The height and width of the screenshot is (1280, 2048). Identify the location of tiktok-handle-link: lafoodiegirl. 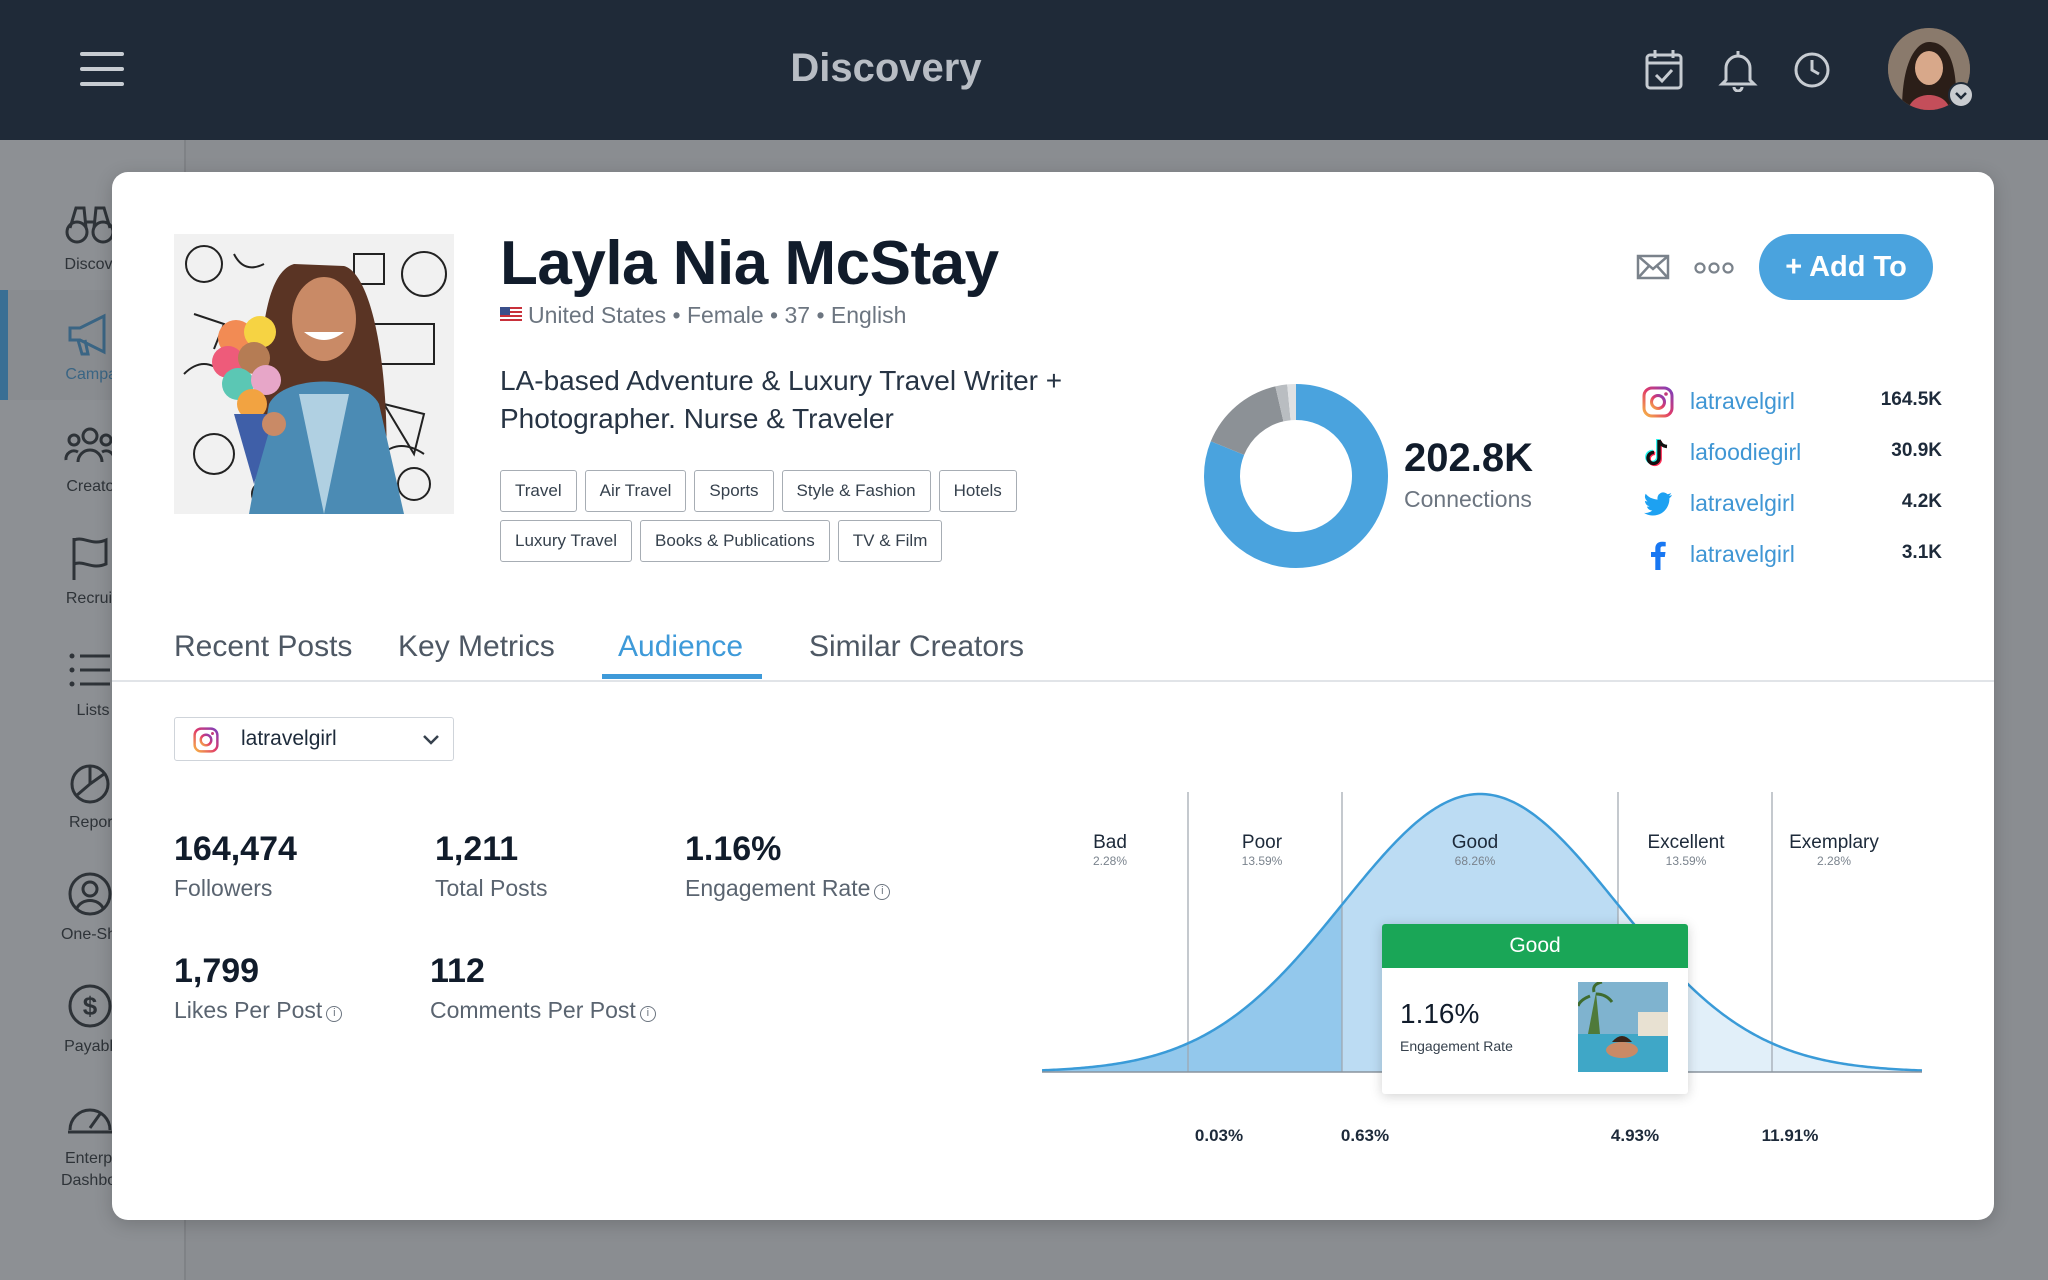
(1745, 452).